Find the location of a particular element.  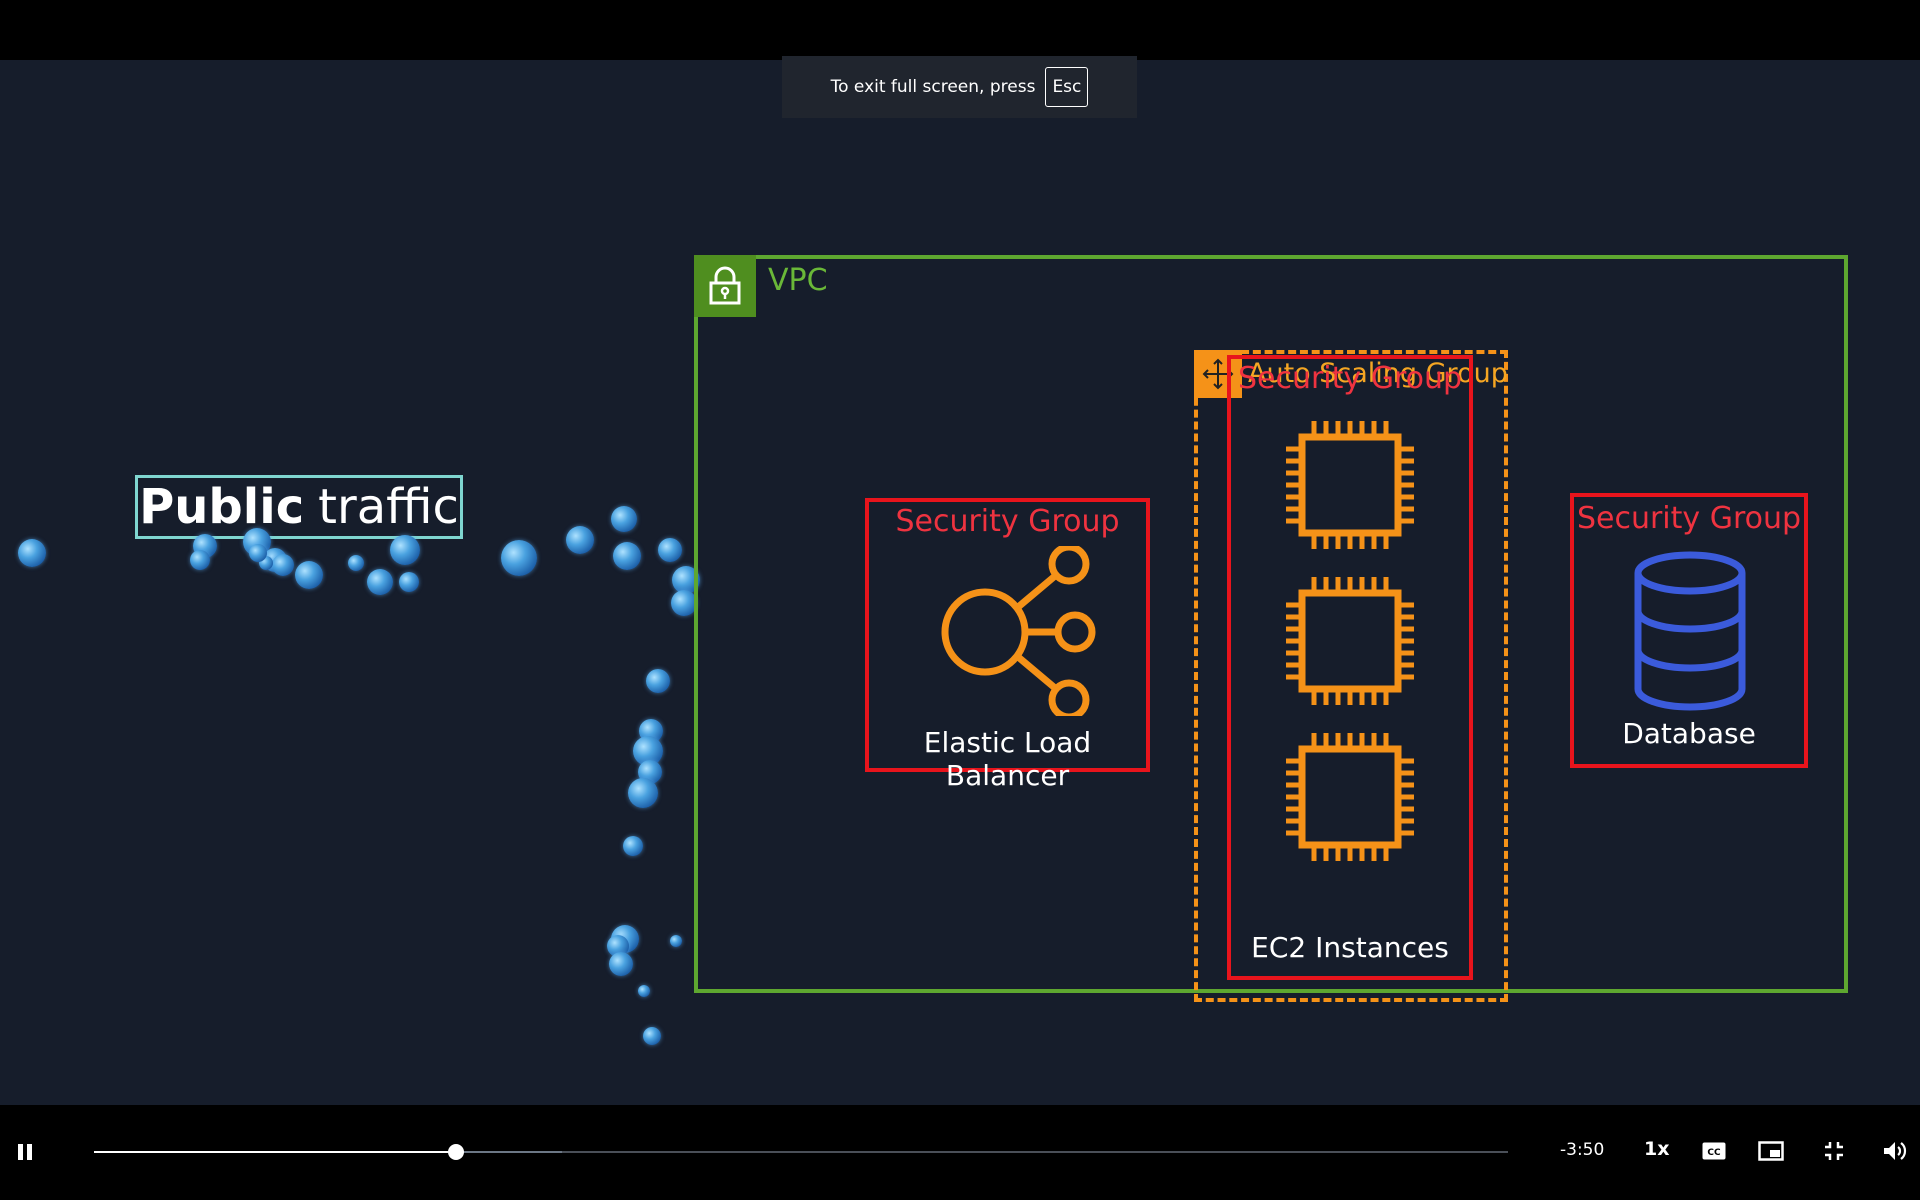

closed-captions-icon: CC is located at coordinates (1714, 1151).